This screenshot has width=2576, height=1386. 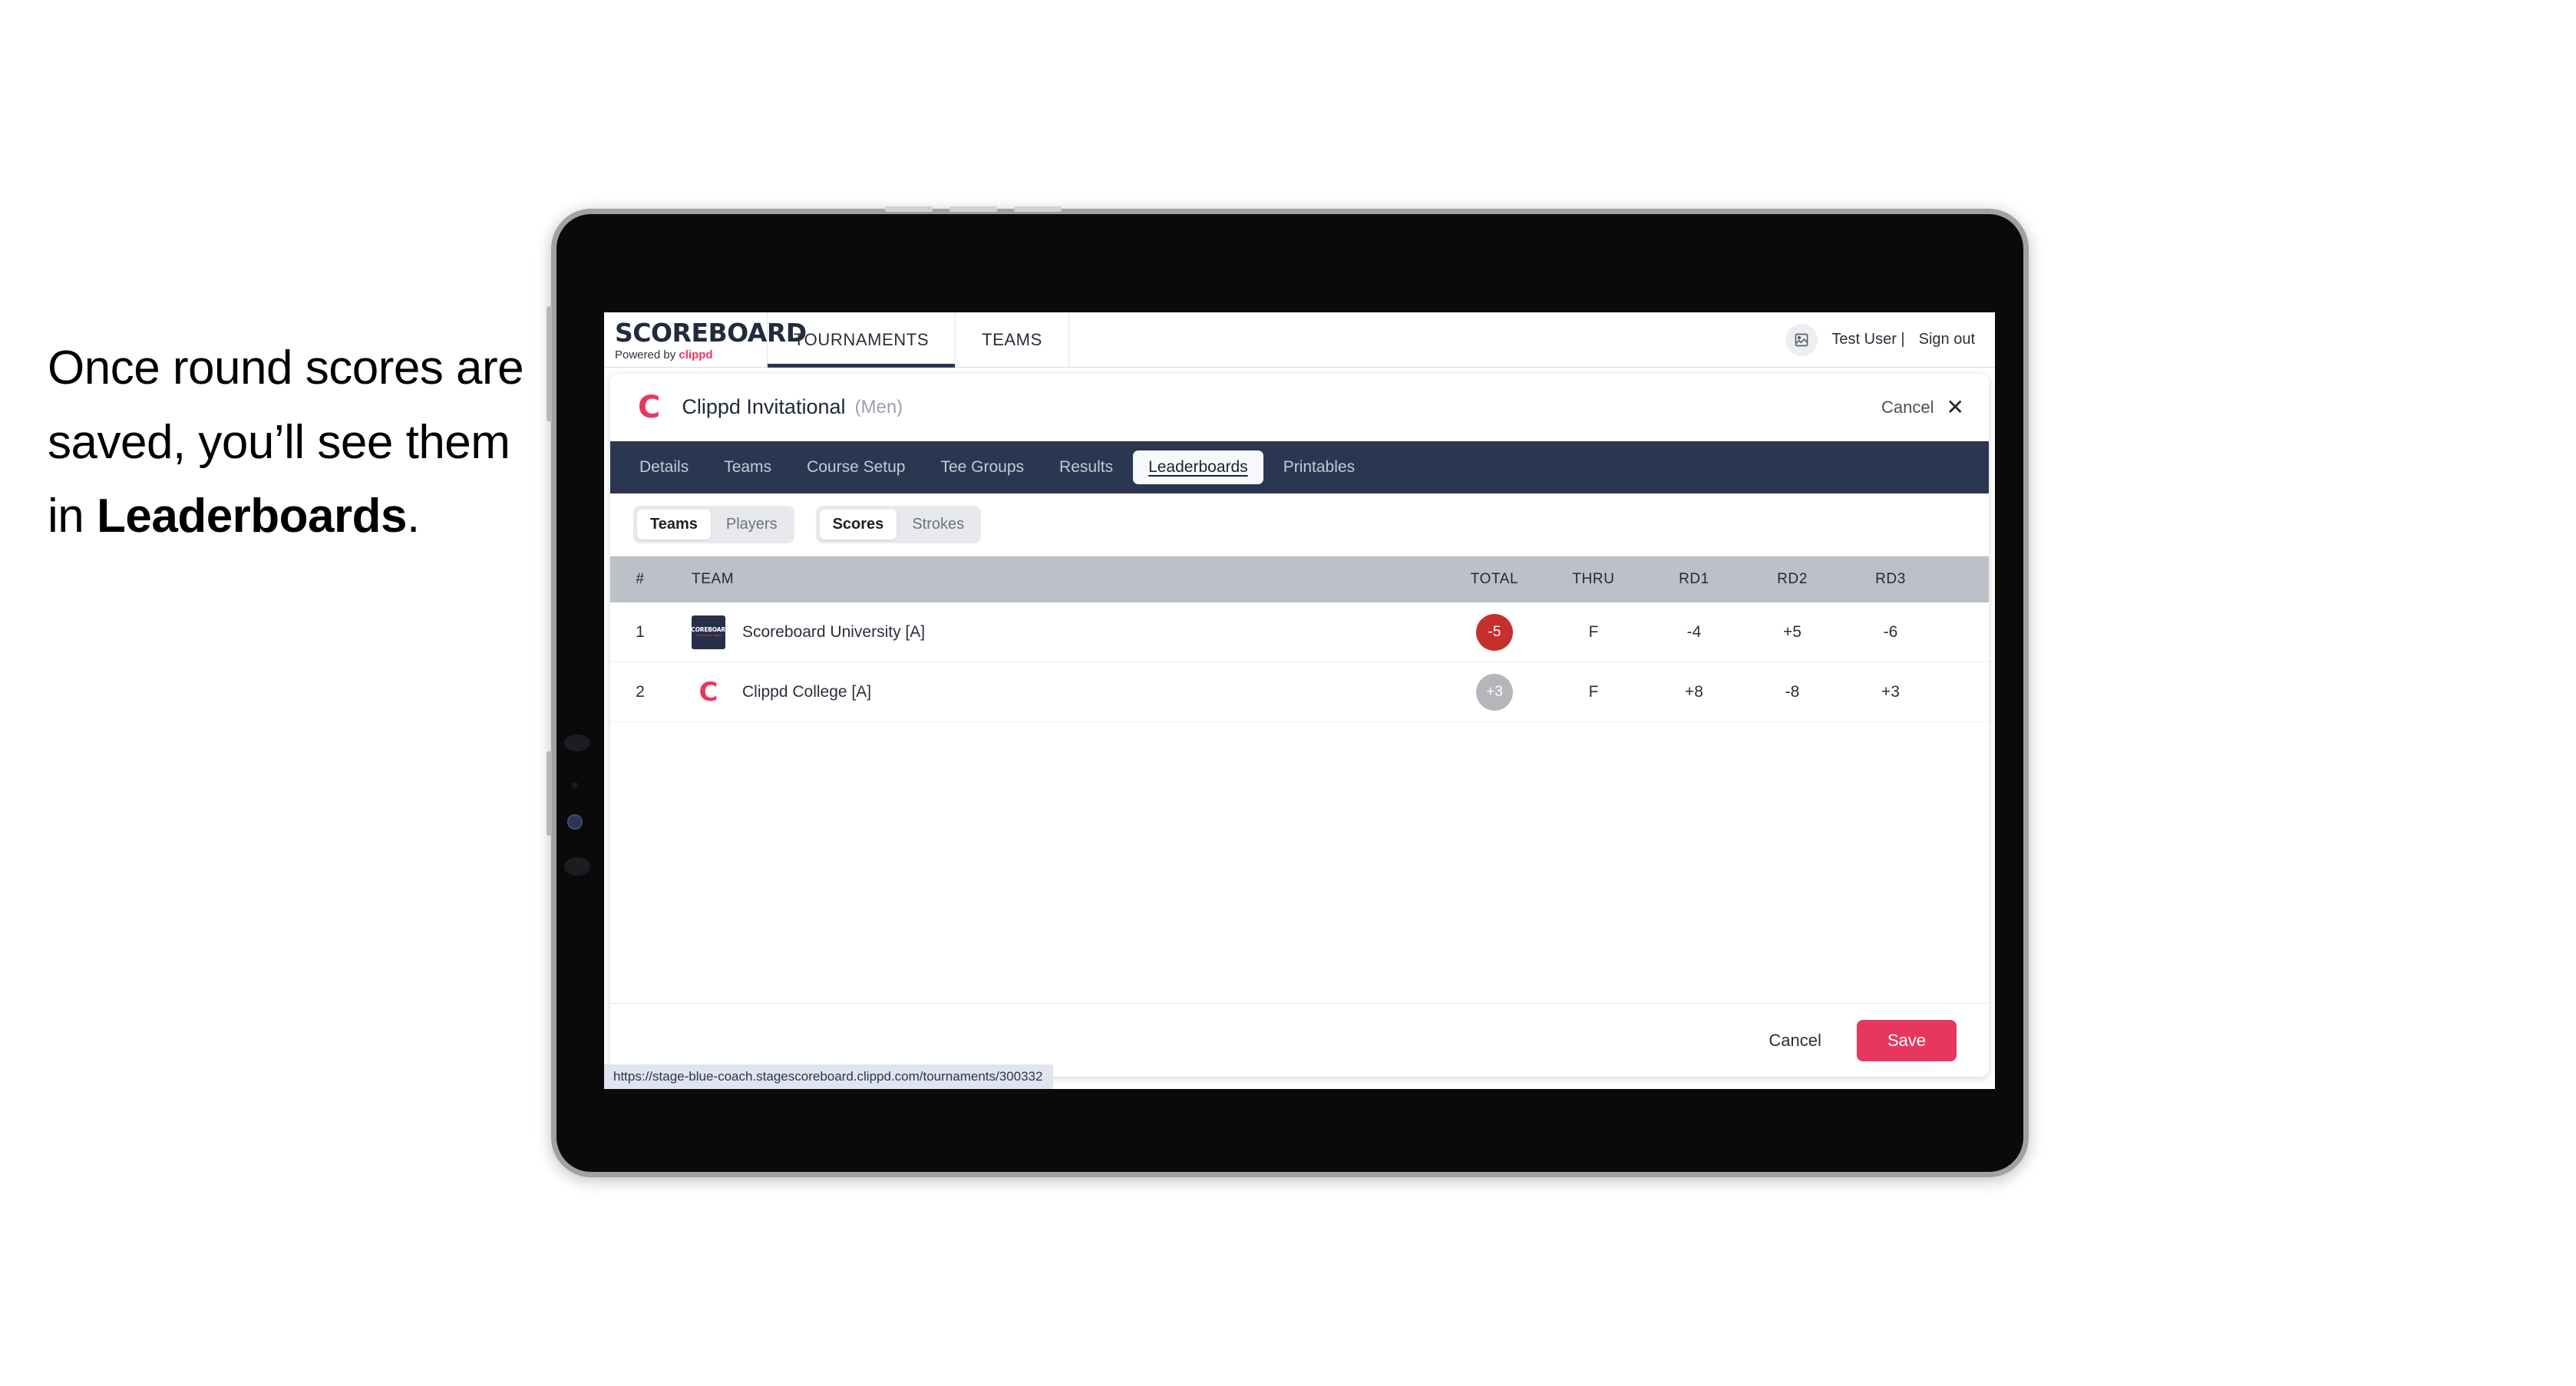 What do you see at coordinates (858, 525) in the screenshot?
I see `score-mode-scores: Scores` at bounding box center [858, 525].